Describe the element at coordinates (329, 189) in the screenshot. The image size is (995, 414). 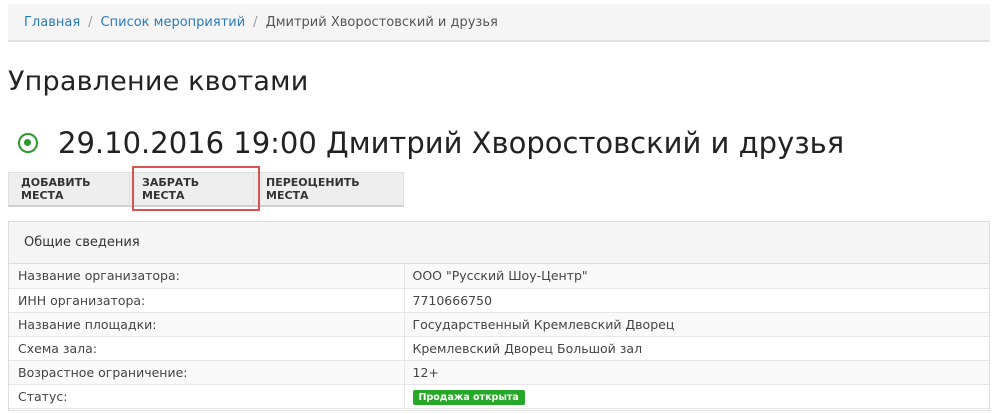
I see `reprice-seats-button: ПЕРЕОЦЕНИТЬ МЕСТА` at that location.